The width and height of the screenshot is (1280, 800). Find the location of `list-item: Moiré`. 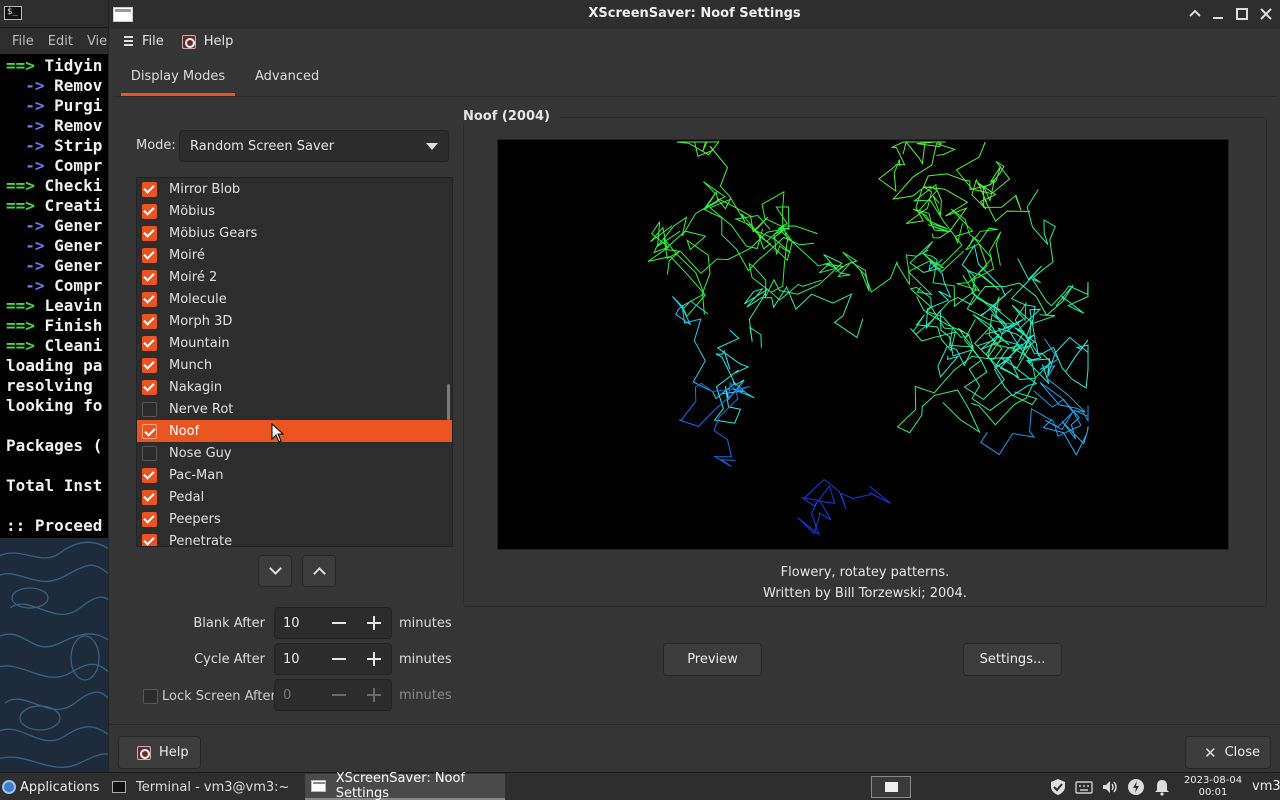

list-item: Moiré is located at coordinates (294, 255).